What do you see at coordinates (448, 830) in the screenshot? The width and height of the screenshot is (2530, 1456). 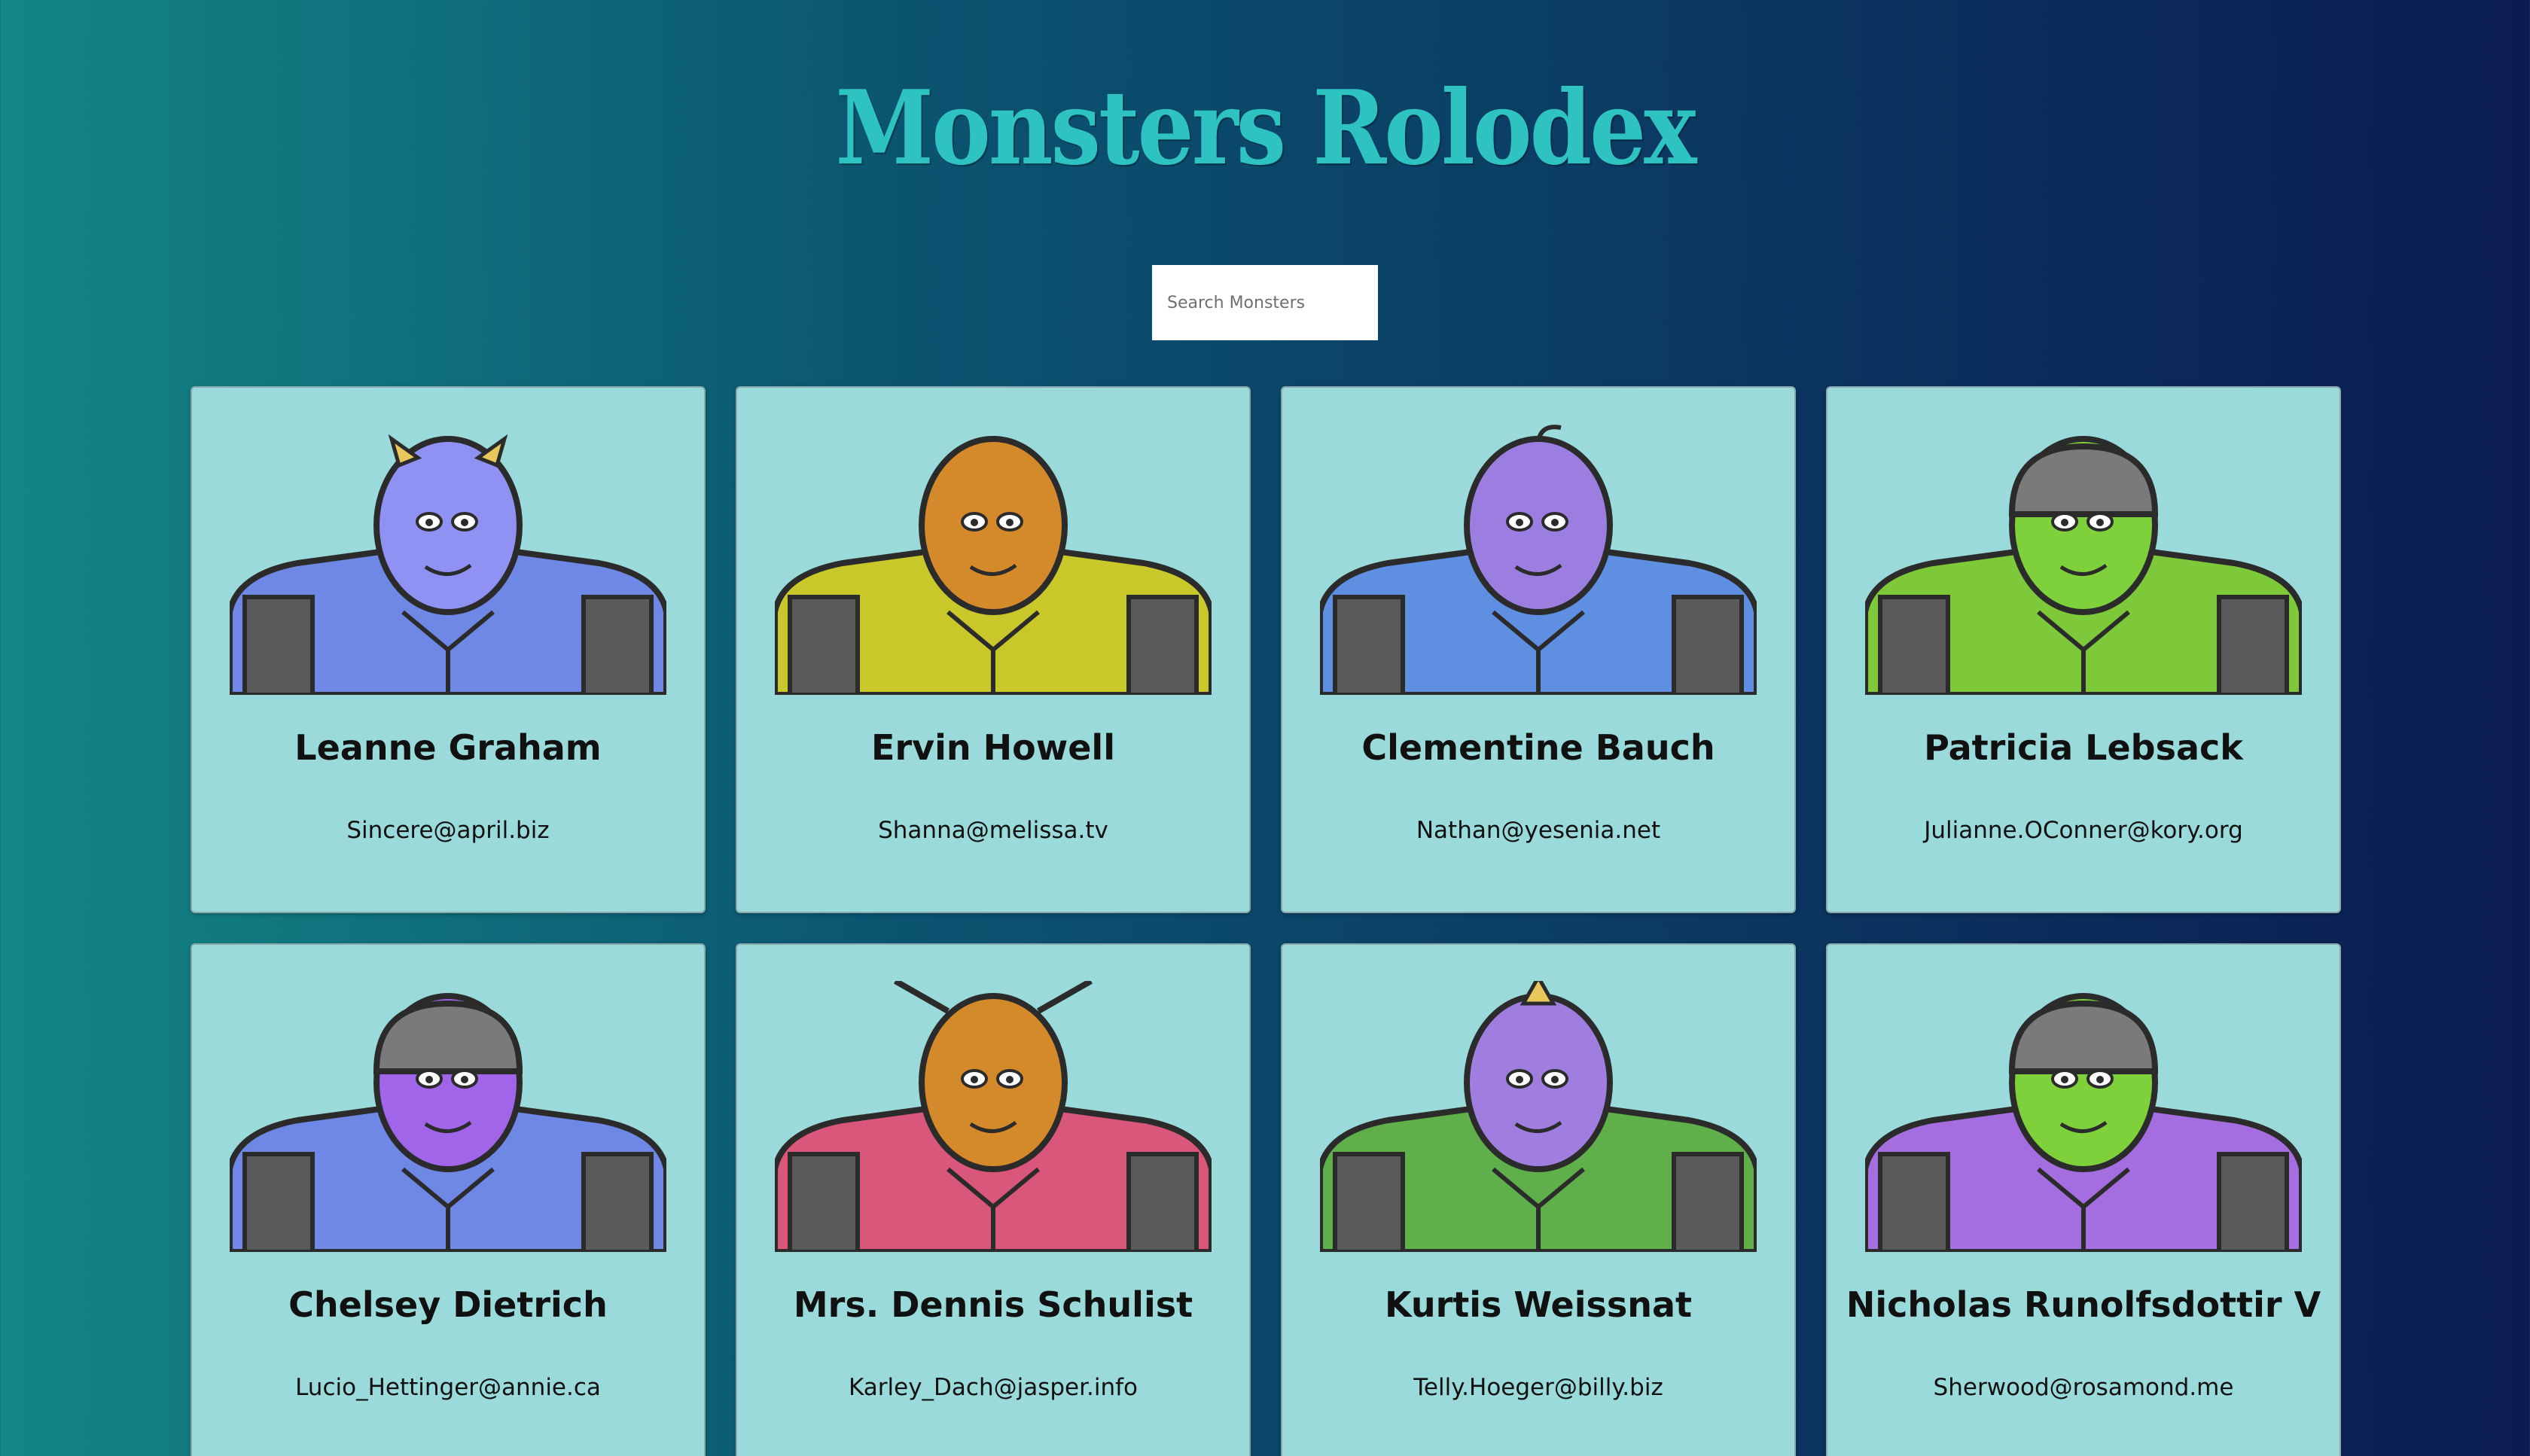 I see `monster-email: Sincere@april.biz` at bounding box center [448, 830].